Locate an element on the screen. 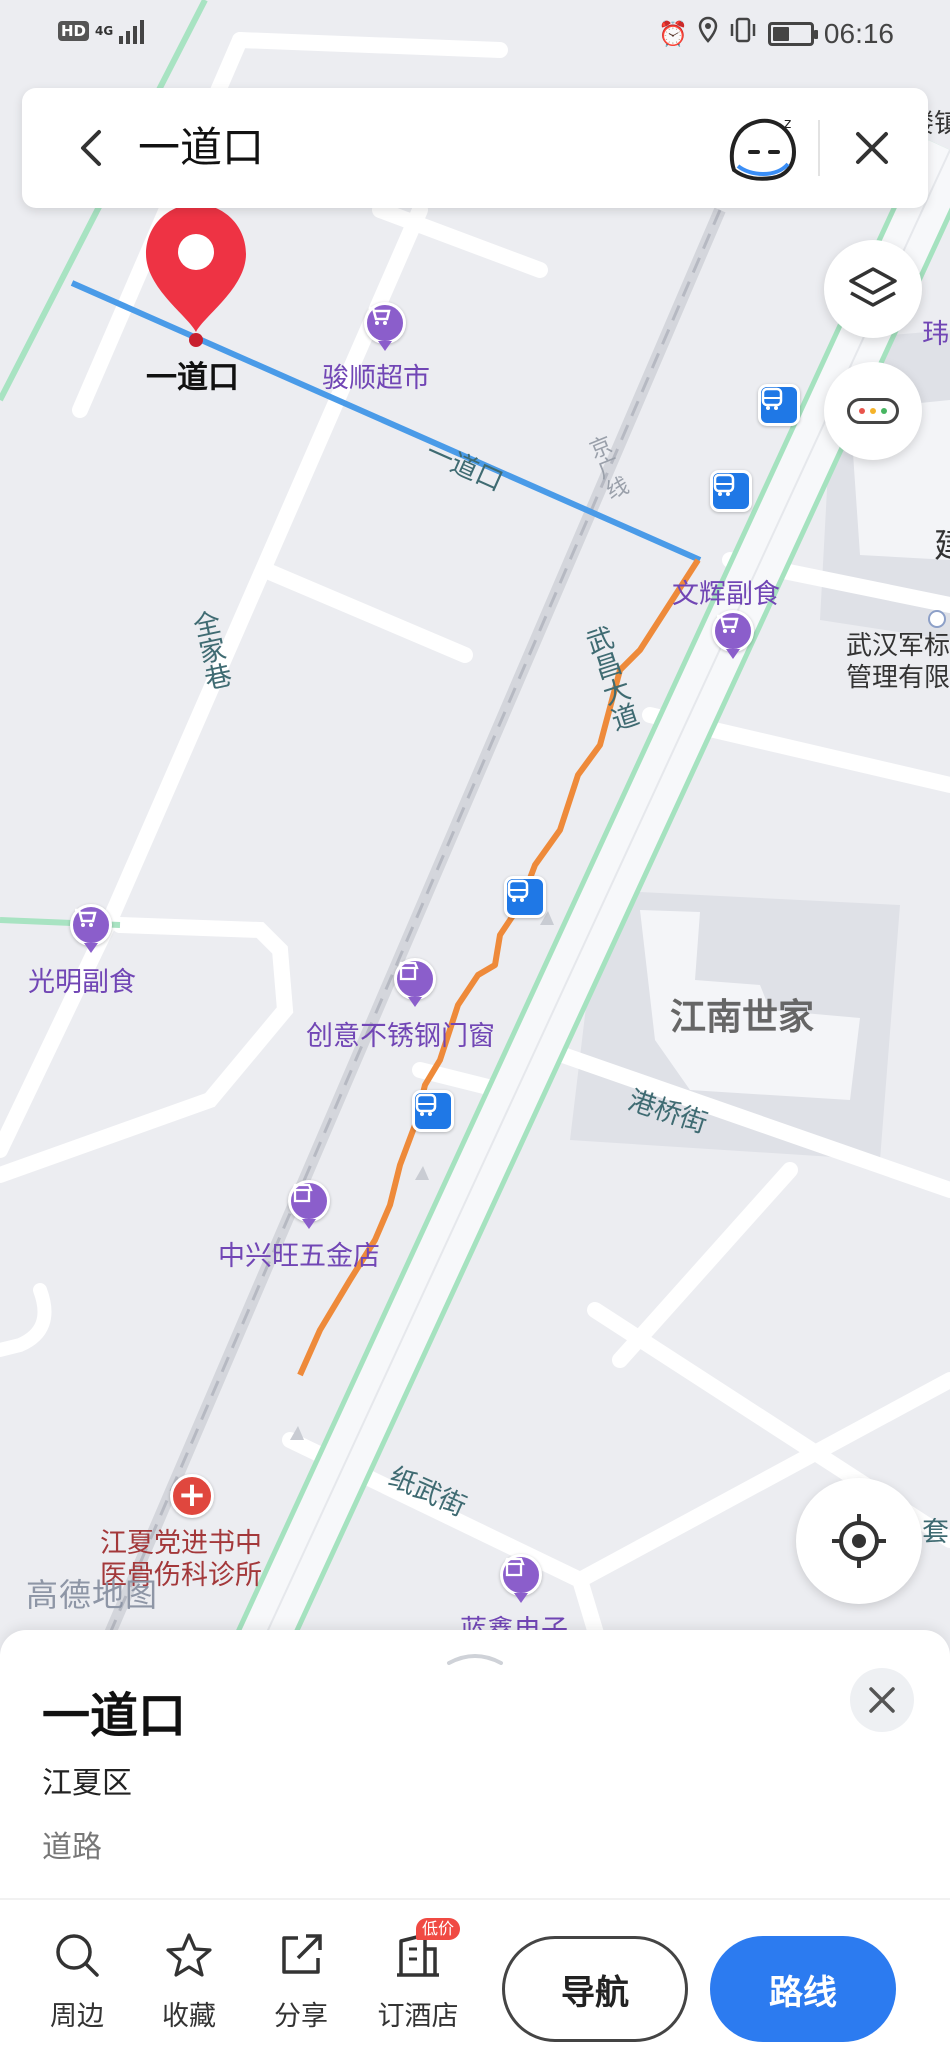 Image resolution: width=950 pixels, height=2058 pixels. layers-icon is located at coordinates (873, 287).